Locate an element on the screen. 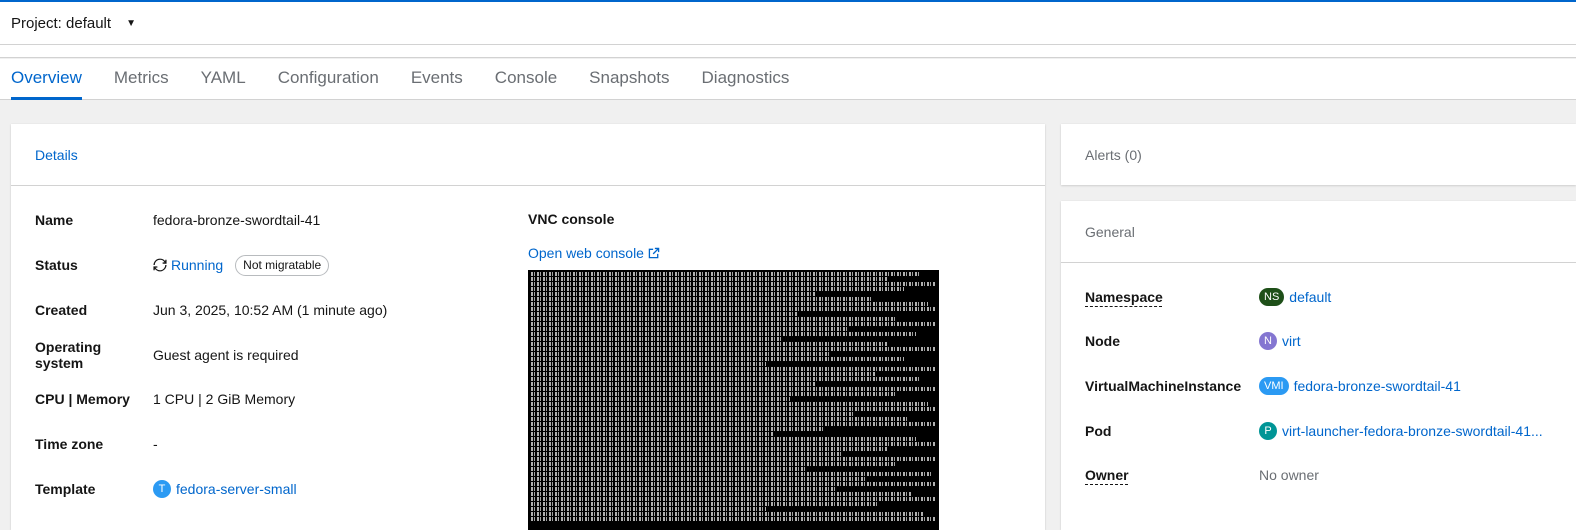 Image resolution: width=1576 pixels, height=530 pixels. tab-snapshots: Snapshots is located at coordinates (629, 79).